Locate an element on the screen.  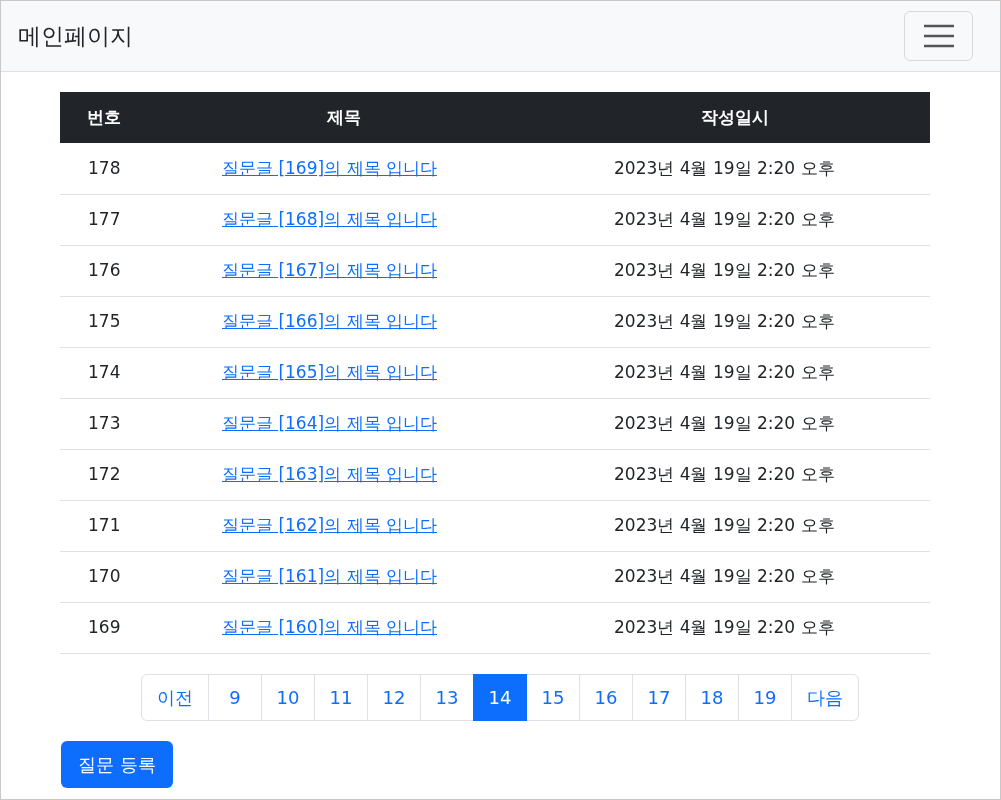
table-cell: 172 is located at coordinates (104, 474).